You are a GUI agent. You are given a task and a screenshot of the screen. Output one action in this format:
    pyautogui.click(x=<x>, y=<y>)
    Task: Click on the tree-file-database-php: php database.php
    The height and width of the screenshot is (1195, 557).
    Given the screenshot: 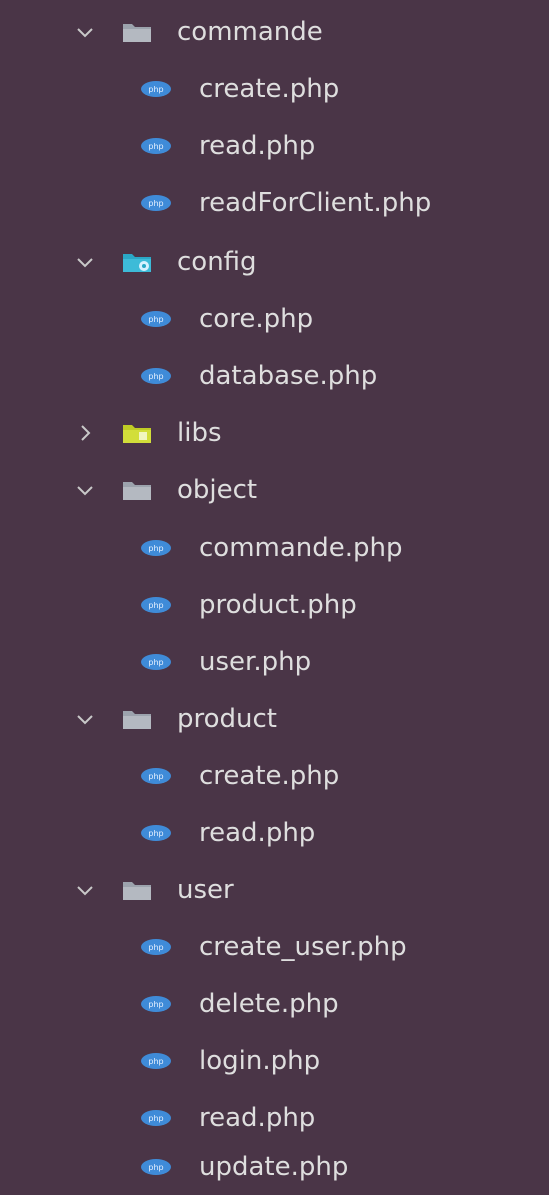 What is the action you would take?
    pyautogui.click(x=274, y=376)
    